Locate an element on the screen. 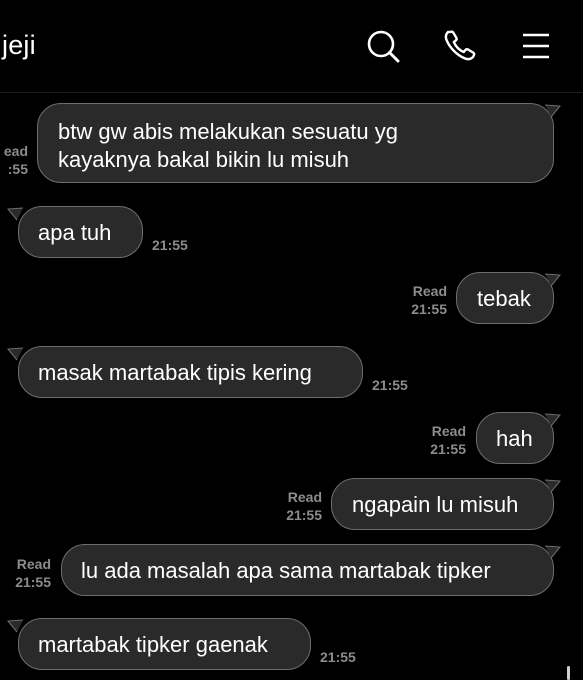  message-text: lu ada masalah apa sama martabak tipker is located at coordinates (286, 570).